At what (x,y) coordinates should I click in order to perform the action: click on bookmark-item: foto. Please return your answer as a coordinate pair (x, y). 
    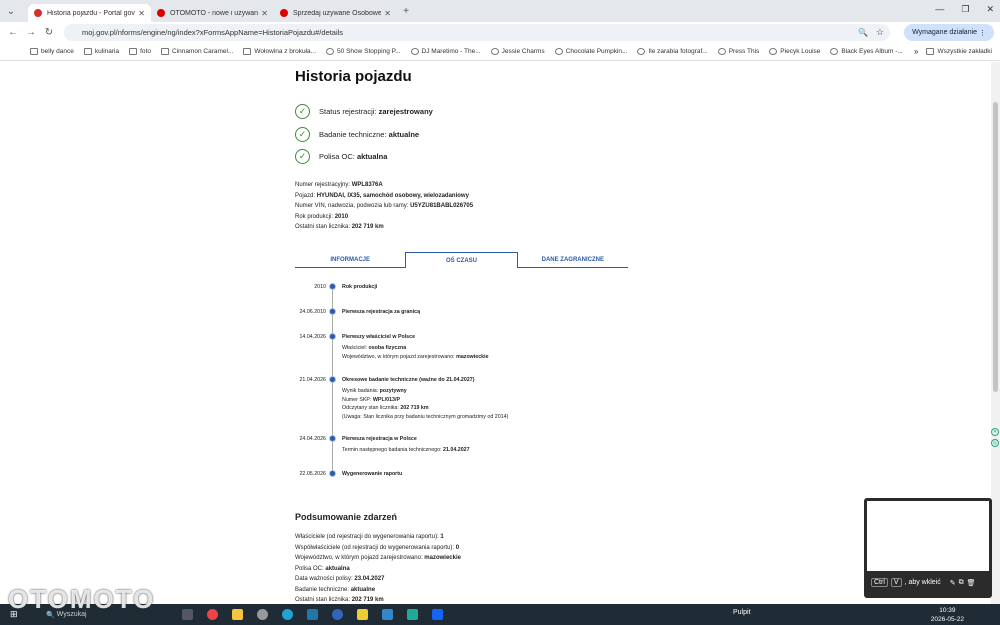
    Looking at the image, I should click on (140, 51).